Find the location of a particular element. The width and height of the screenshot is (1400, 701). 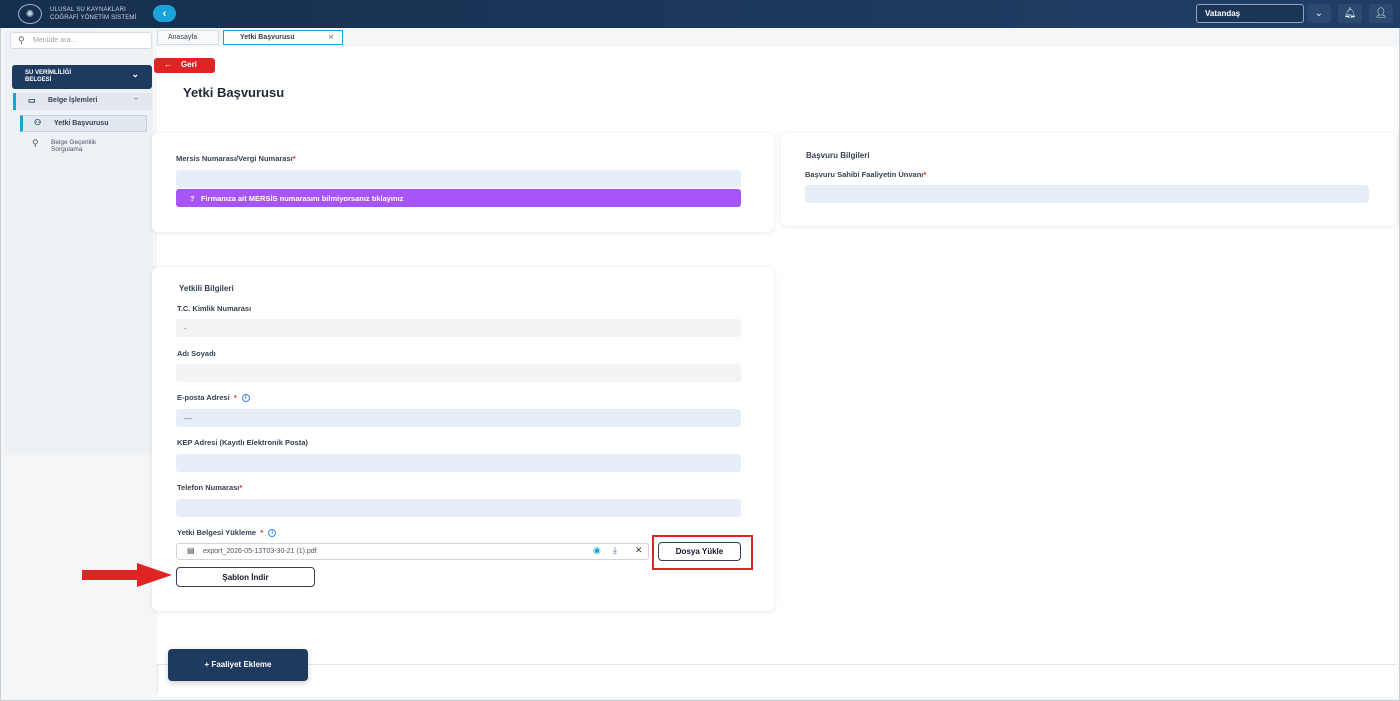

module-selector: SU VERİMLİLİĞİ BELGESİ ⌄ is located at coordinates (82, 77).